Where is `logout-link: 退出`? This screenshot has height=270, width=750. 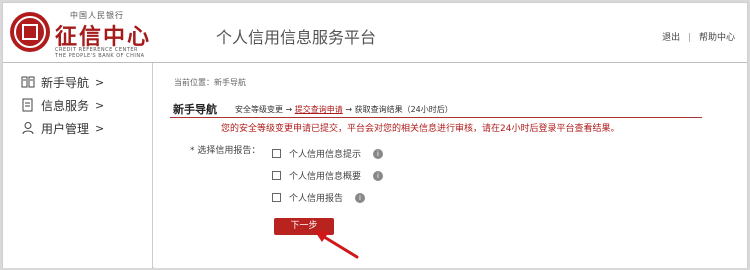 logout-link: 退出 is located at coordinates (671, 38).